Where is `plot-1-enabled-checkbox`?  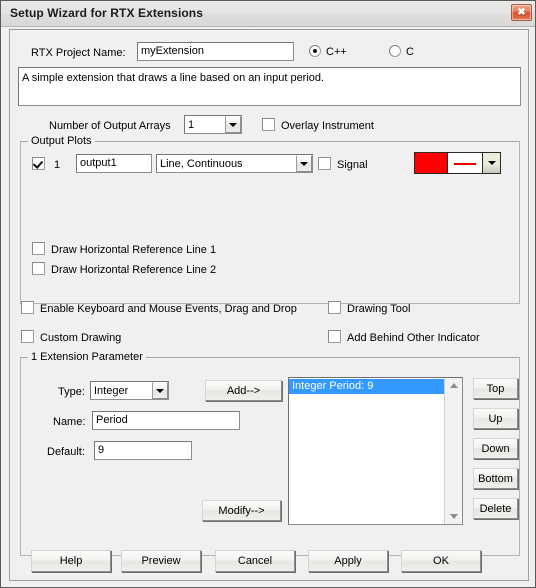
plot-1-enabled-checkbox is located at coordinates (38, 163).